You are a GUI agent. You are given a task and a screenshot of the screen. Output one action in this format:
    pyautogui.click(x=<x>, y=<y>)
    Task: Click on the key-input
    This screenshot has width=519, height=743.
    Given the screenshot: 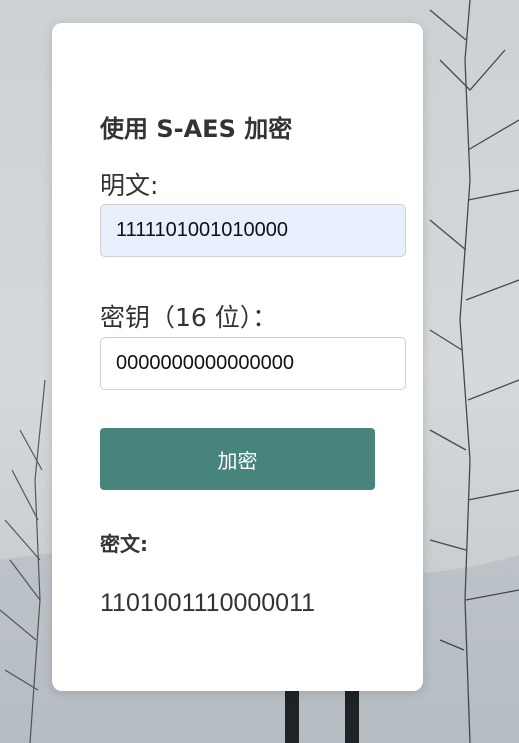 What is the action you would take?
    pyautogui.click(x=253, y=363)
    